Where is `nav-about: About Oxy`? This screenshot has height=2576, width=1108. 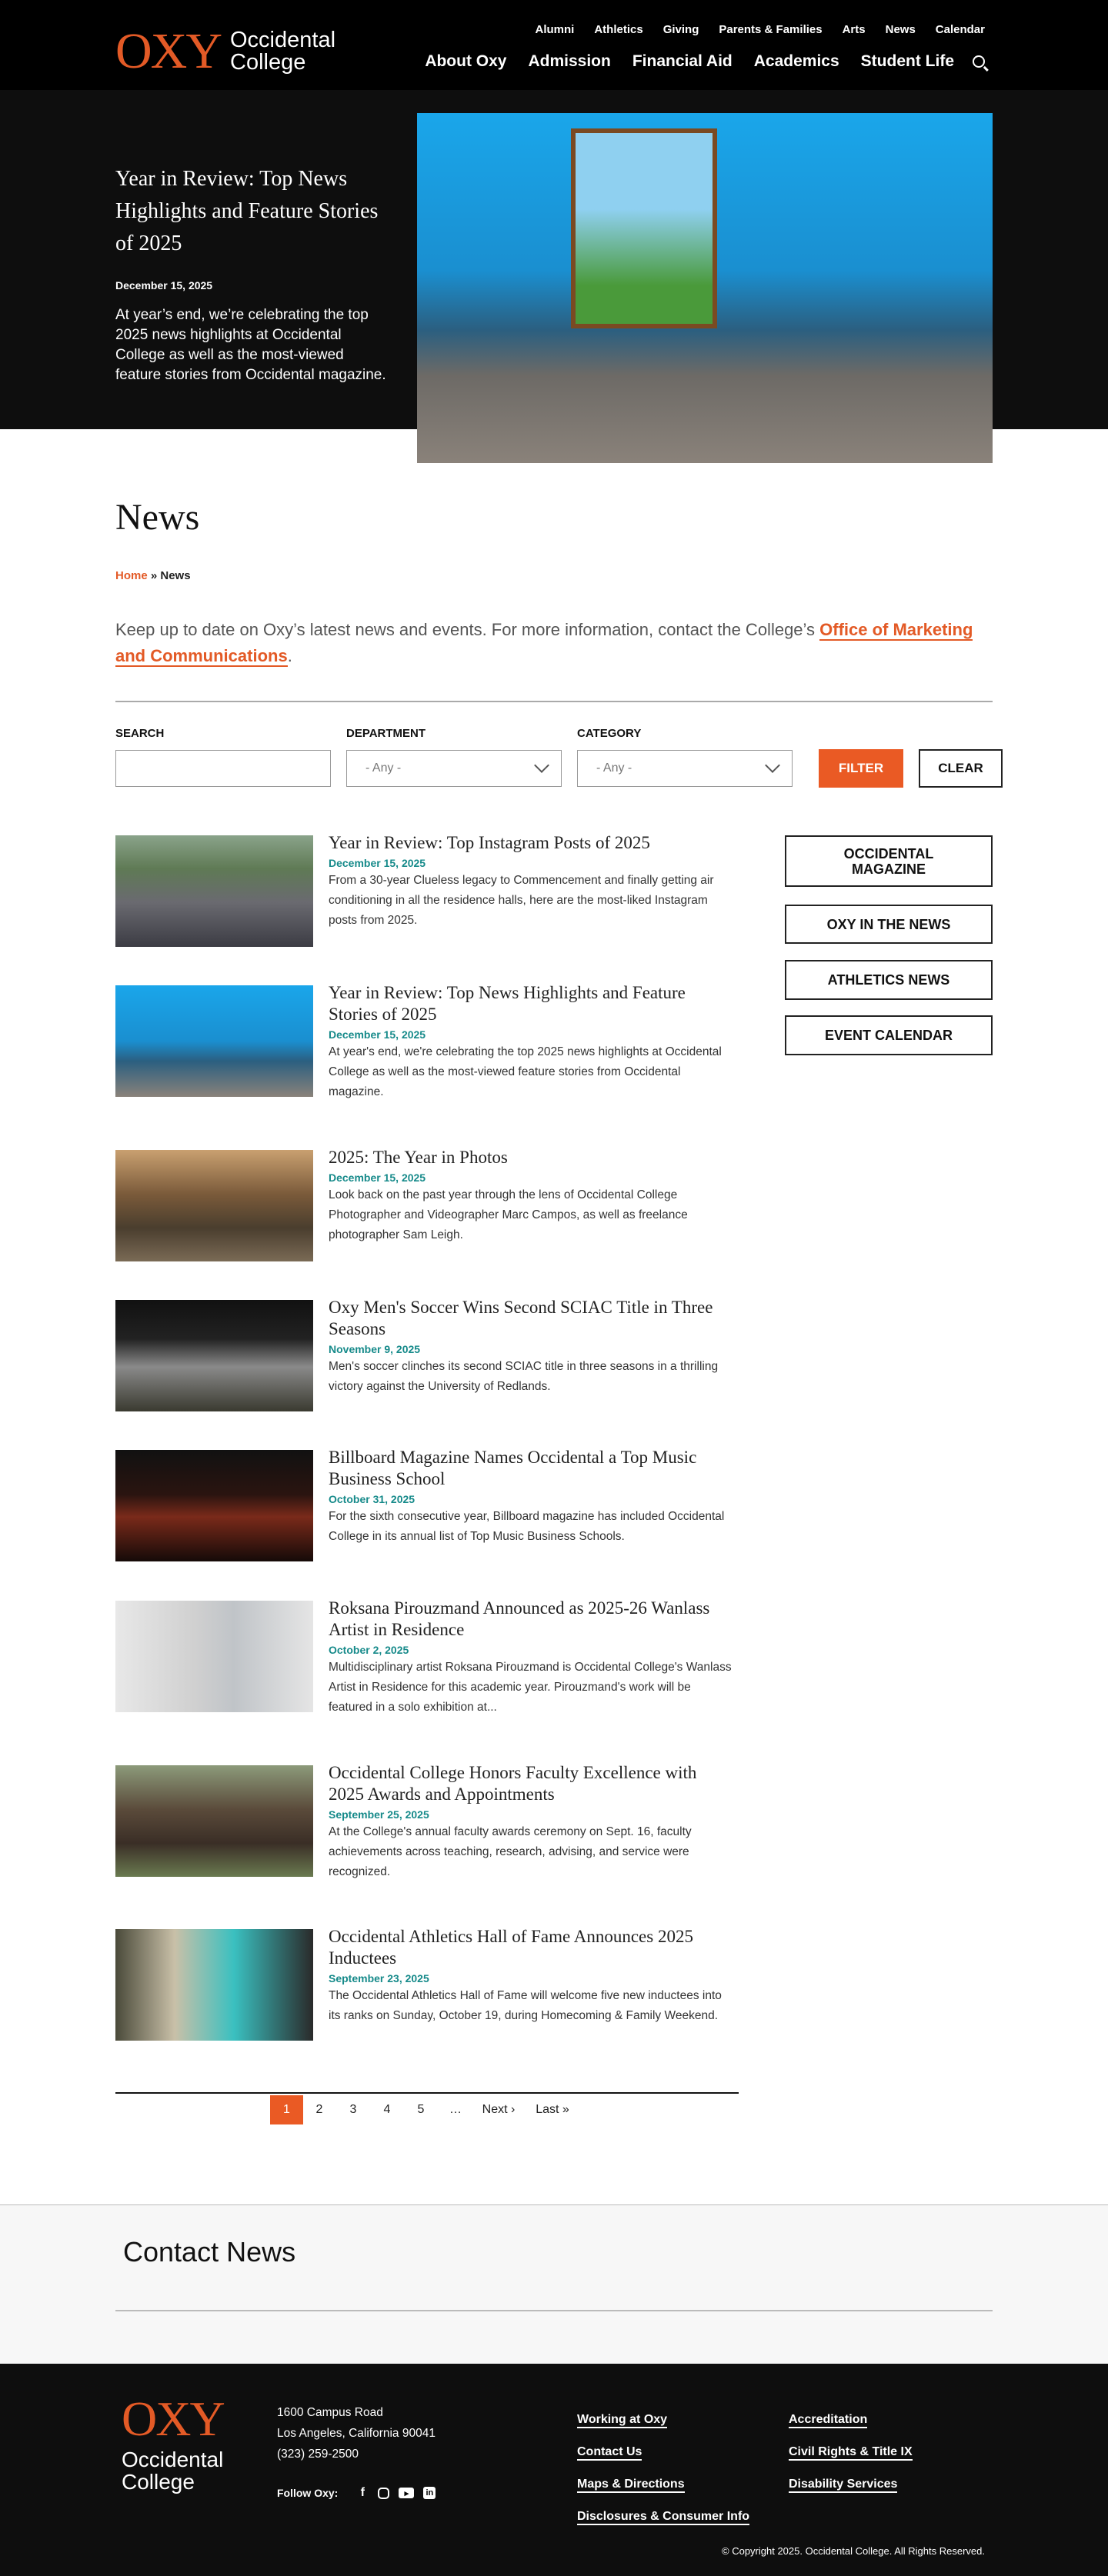 nav-about: About Oxy is located at coordinates (466, 61).